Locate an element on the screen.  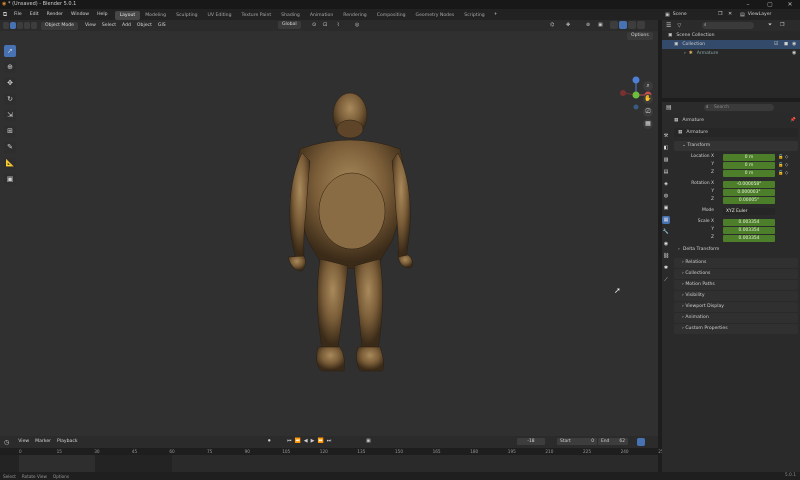
pan-hand-icon: ✋ is located at coordinates (648, 99).